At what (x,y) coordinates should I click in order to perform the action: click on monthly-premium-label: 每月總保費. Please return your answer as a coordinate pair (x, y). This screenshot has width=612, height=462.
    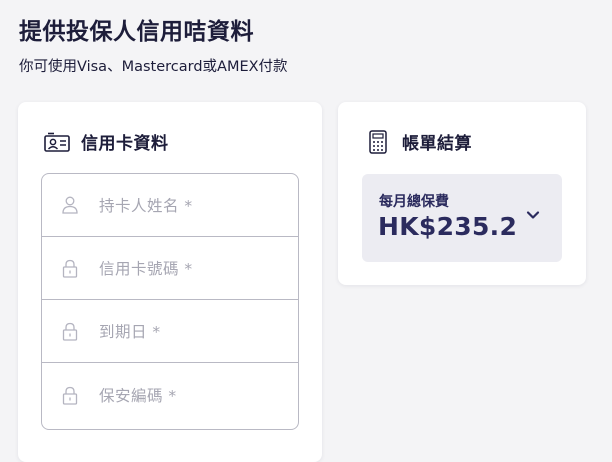
    Looking at the image, I should click on (414, 202).